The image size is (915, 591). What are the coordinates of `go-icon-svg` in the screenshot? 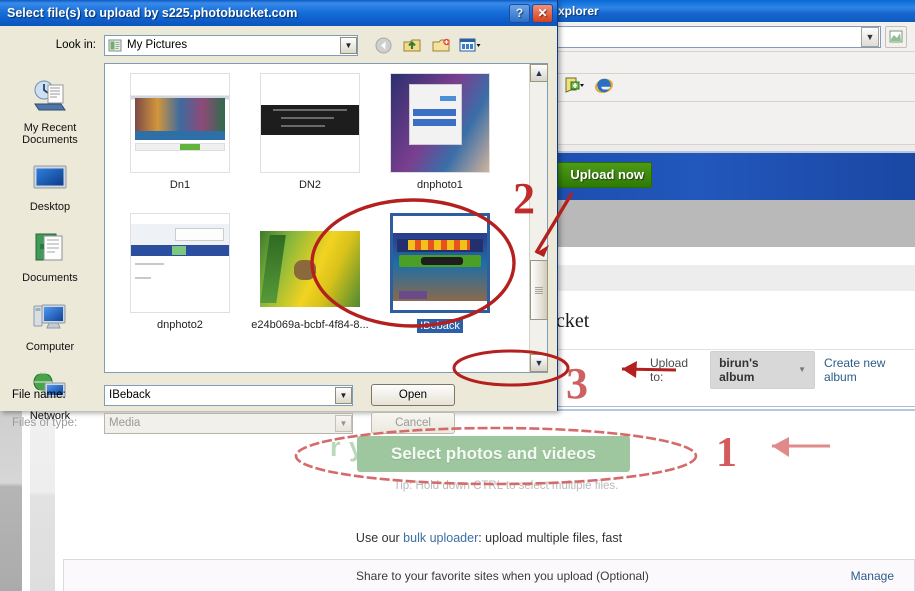 It's located at (896, 36).